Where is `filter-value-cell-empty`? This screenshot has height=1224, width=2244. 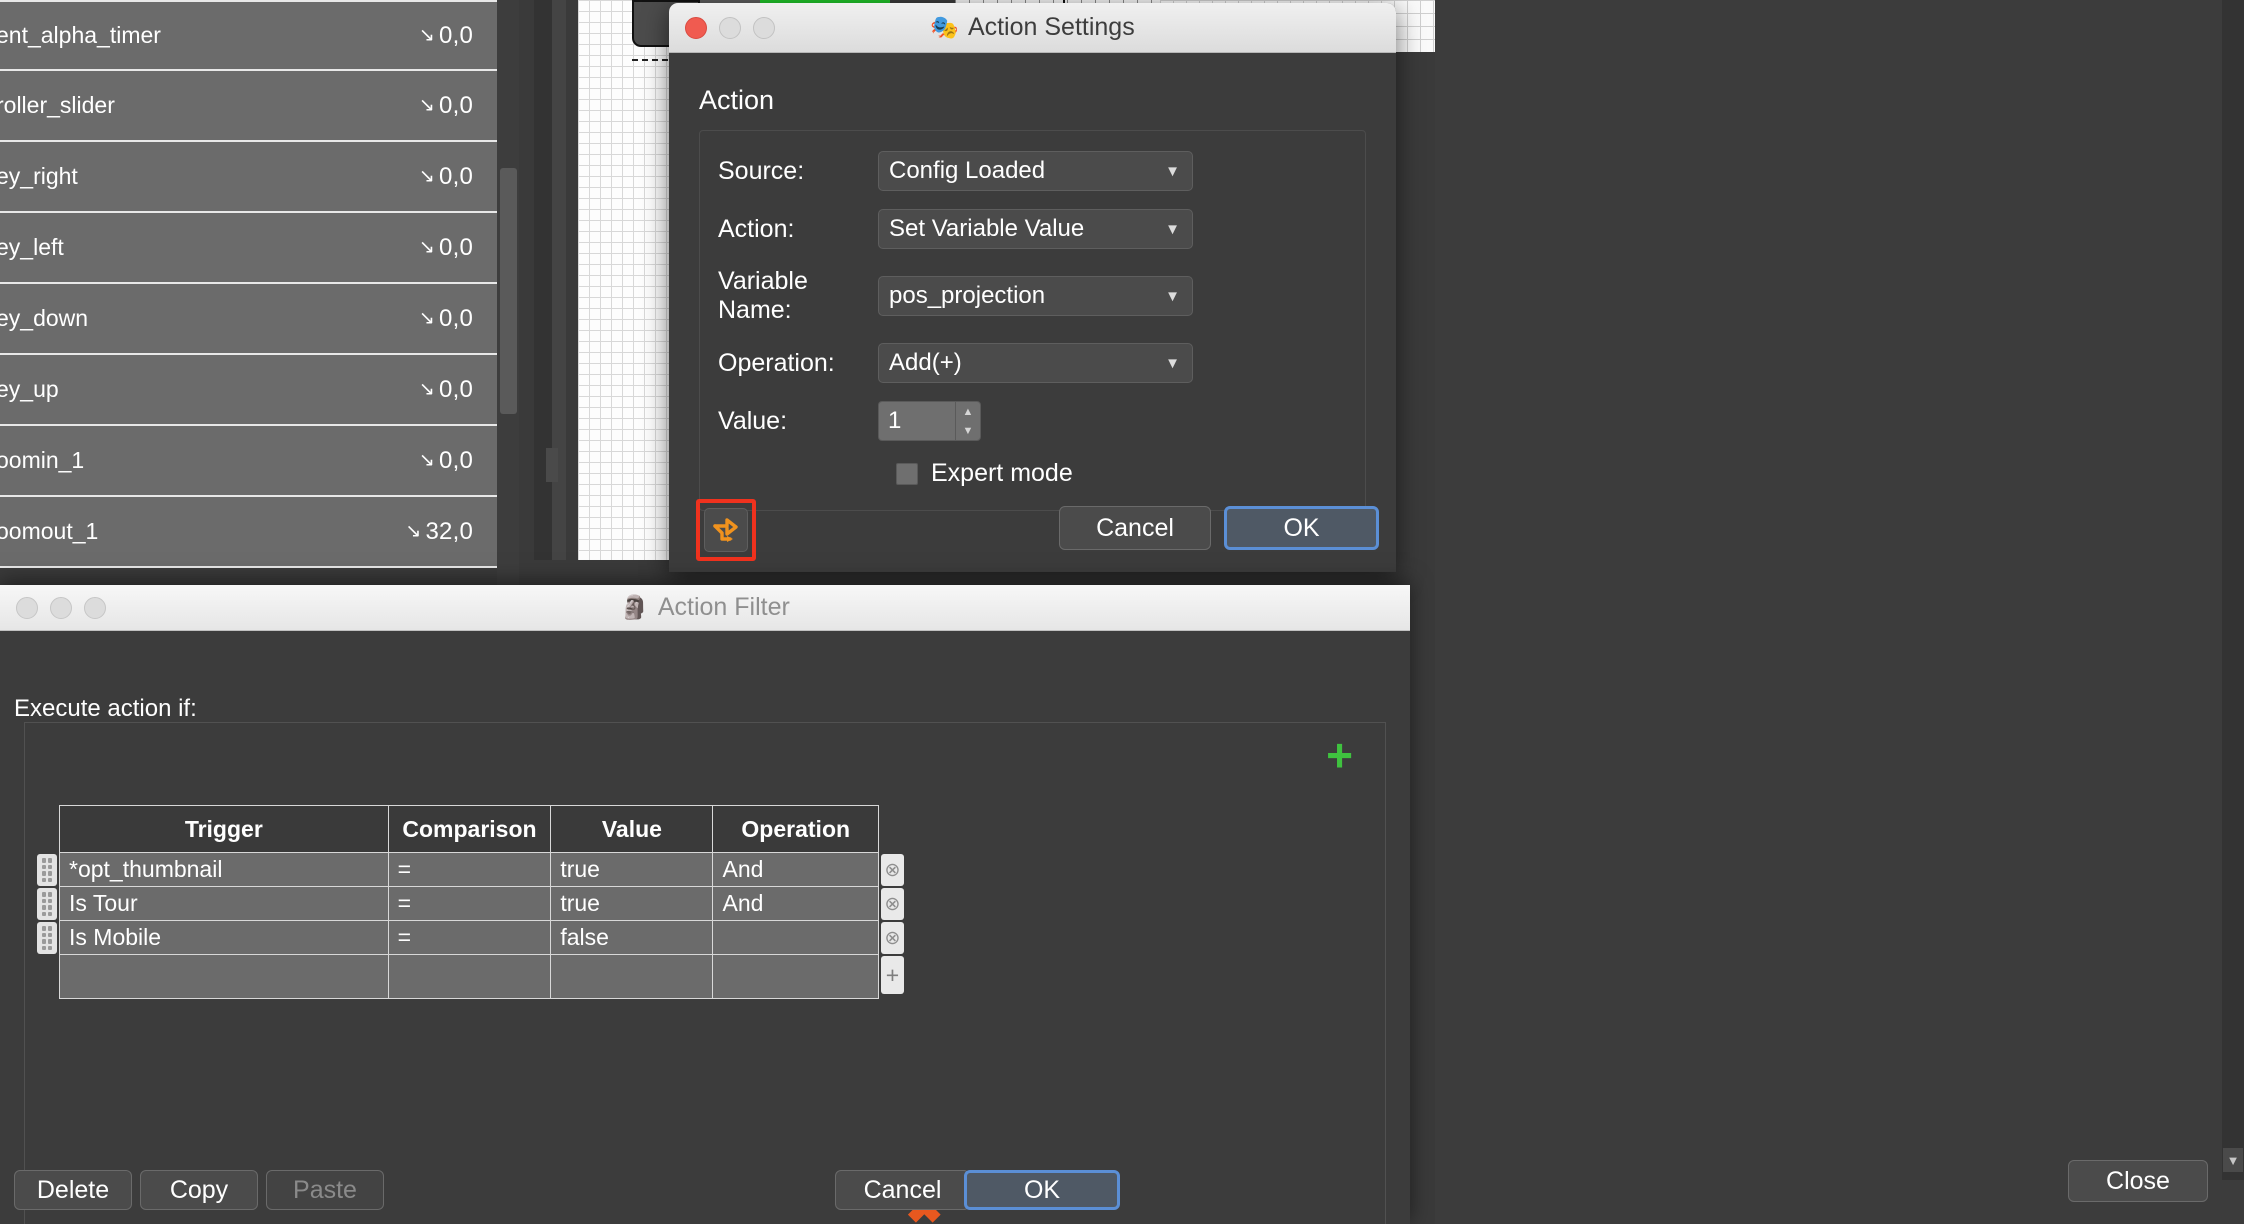 filter-value-cell-empty is located at coordinates (632, 976).